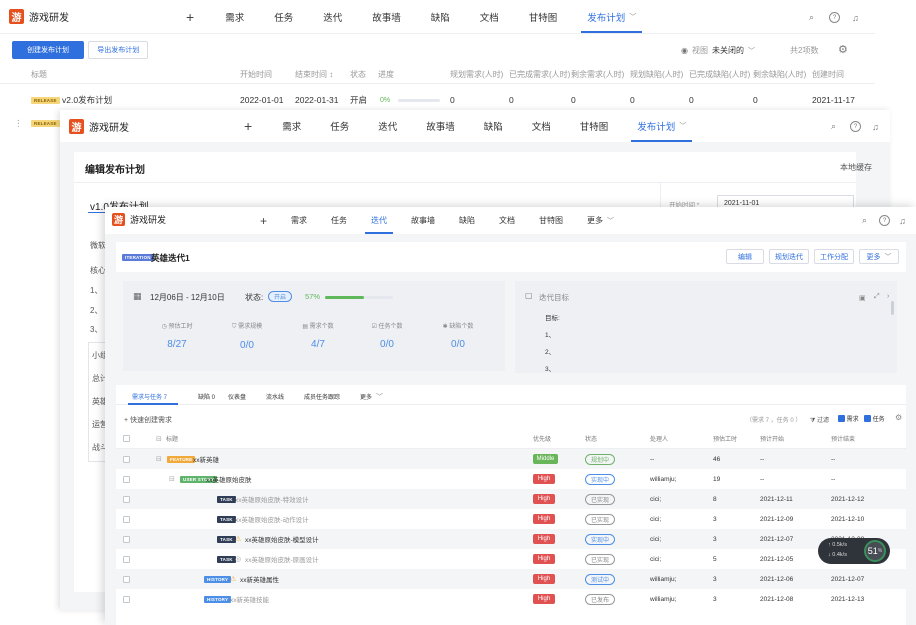 This screenshot has width=916, height=625. Describe the element at coordinates (819, 420) in the screenshot. I see `filter-button: ⧩ 过滤` at that location.